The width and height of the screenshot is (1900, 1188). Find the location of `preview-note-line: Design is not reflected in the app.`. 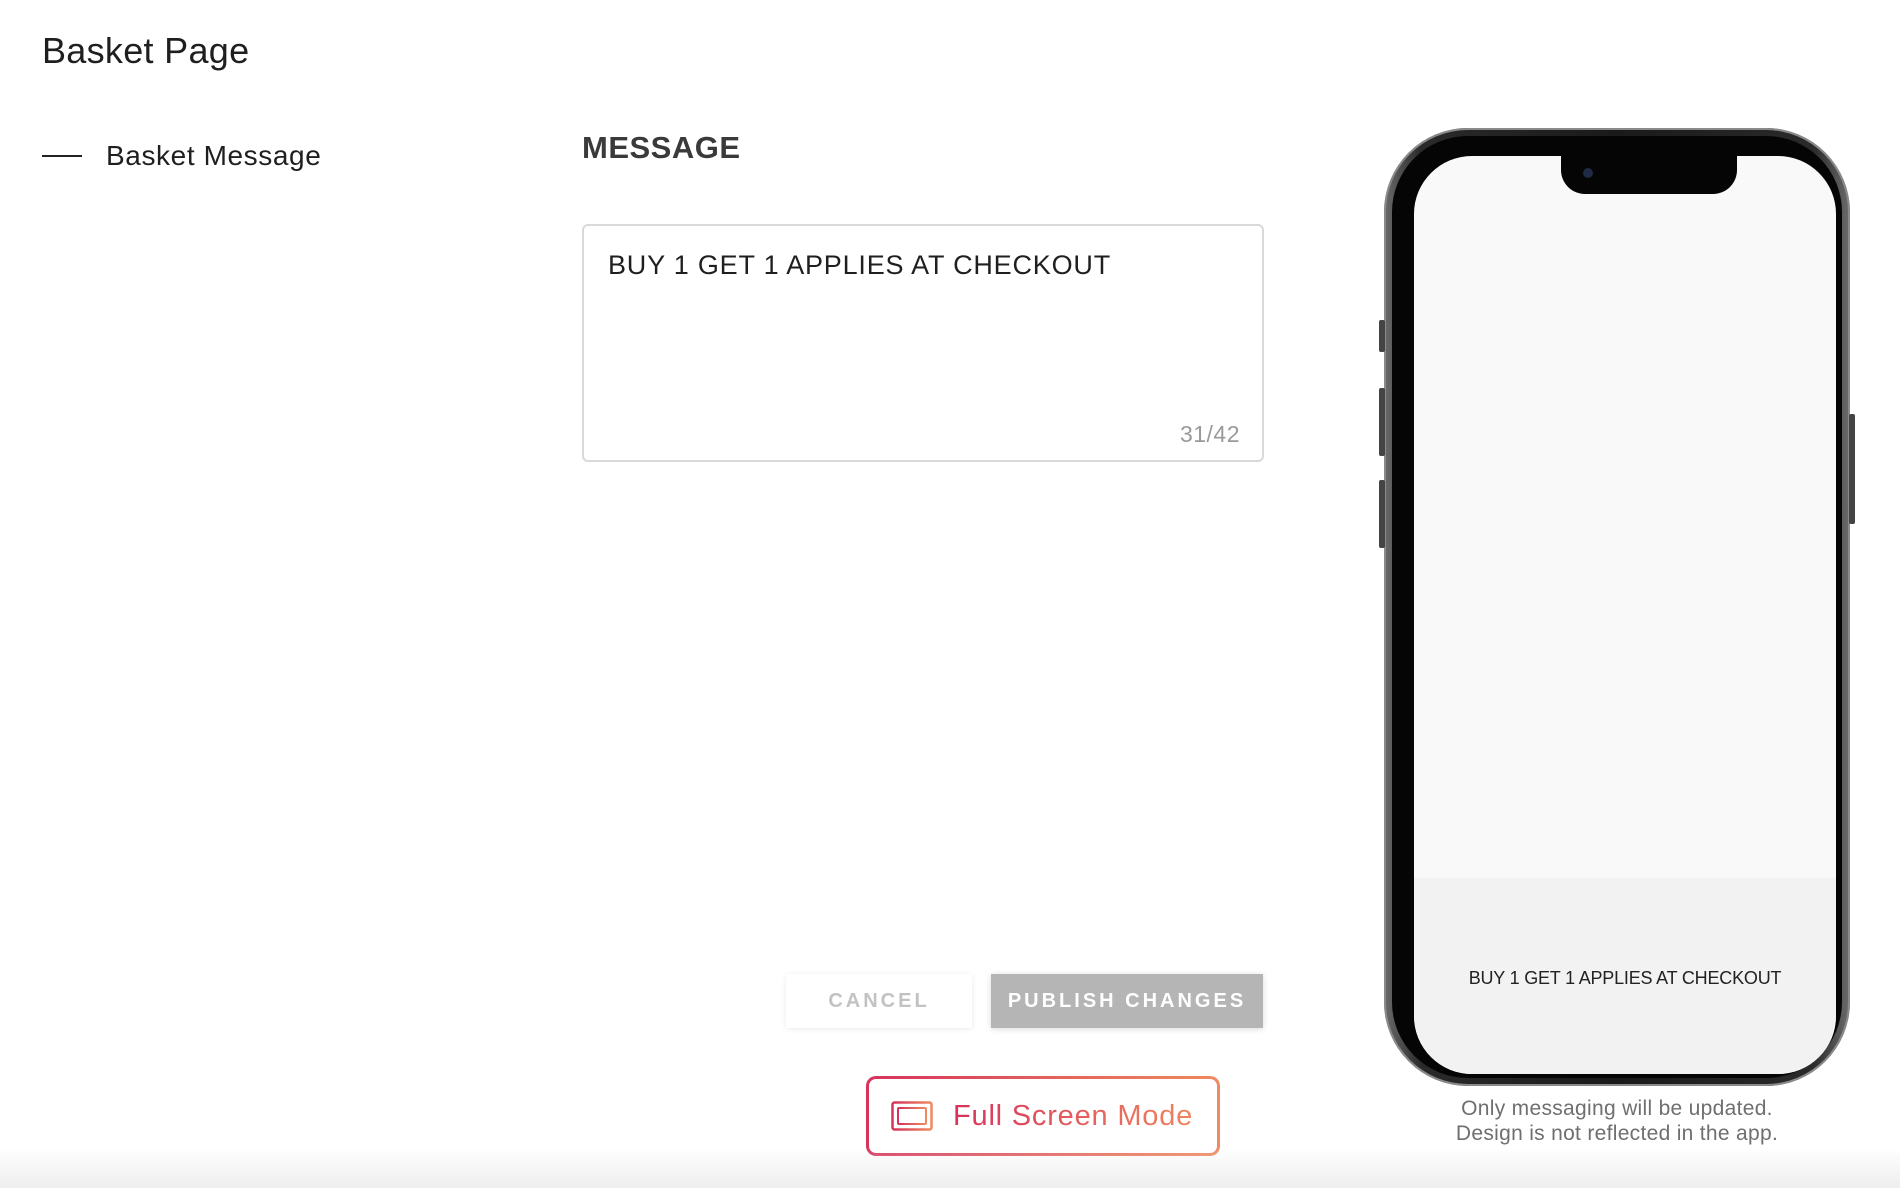

preview-note-line: Design is not reflected in the app. is located at coordinates (1617, 1133).